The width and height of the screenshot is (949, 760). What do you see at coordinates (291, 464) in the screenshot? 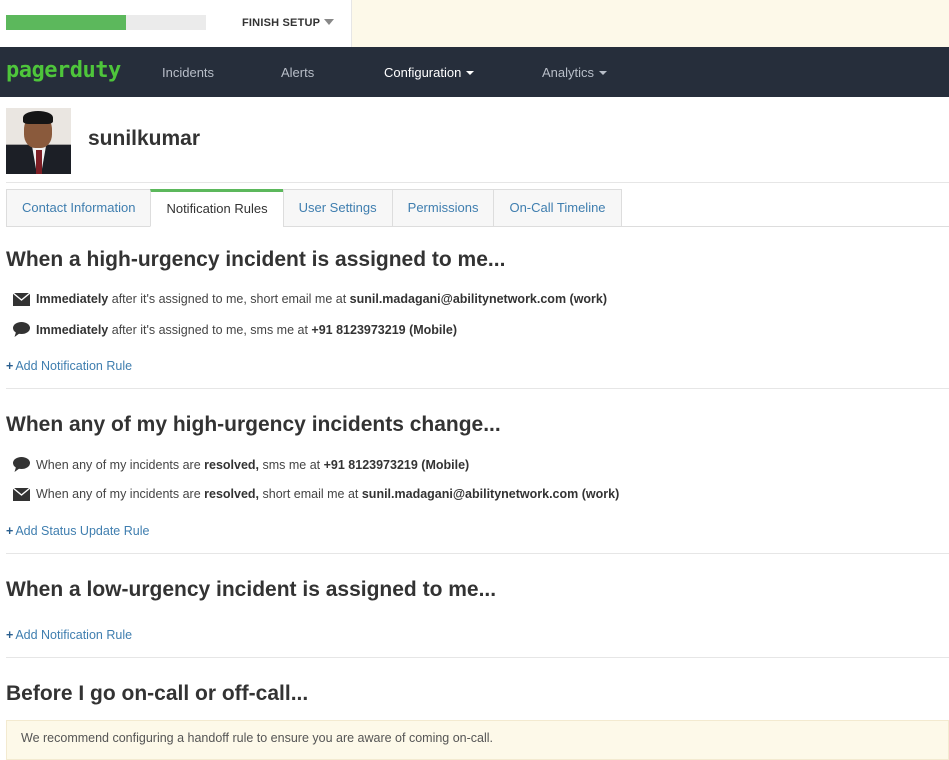
I see `rule-text: sms me at` at bounding box center [291, 464].